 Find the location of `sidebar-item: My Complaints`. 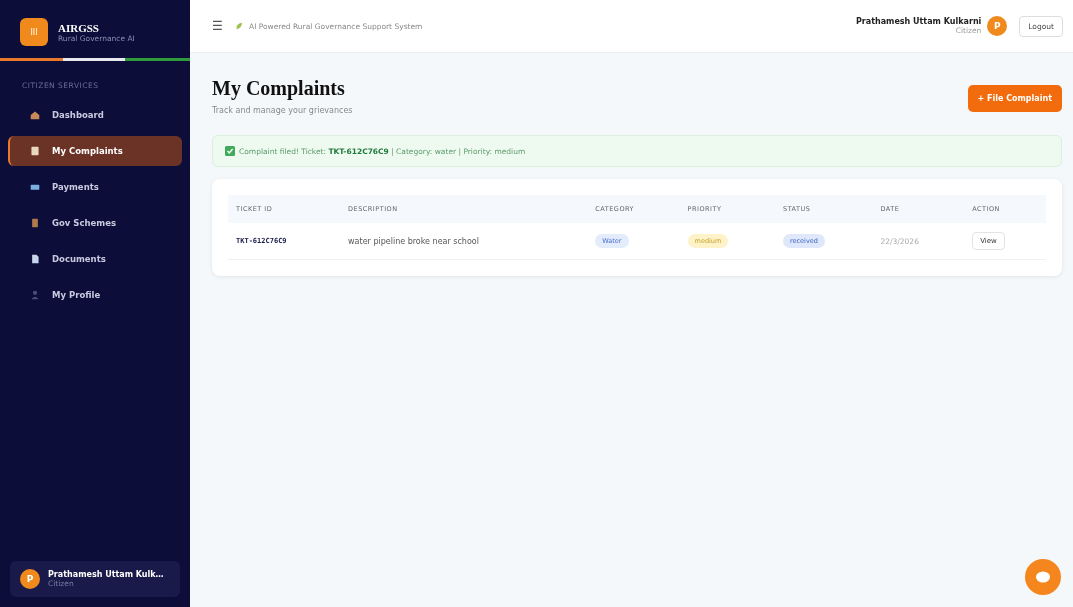

sidebar-item: My Complaints is located at coordinates (95, 151).